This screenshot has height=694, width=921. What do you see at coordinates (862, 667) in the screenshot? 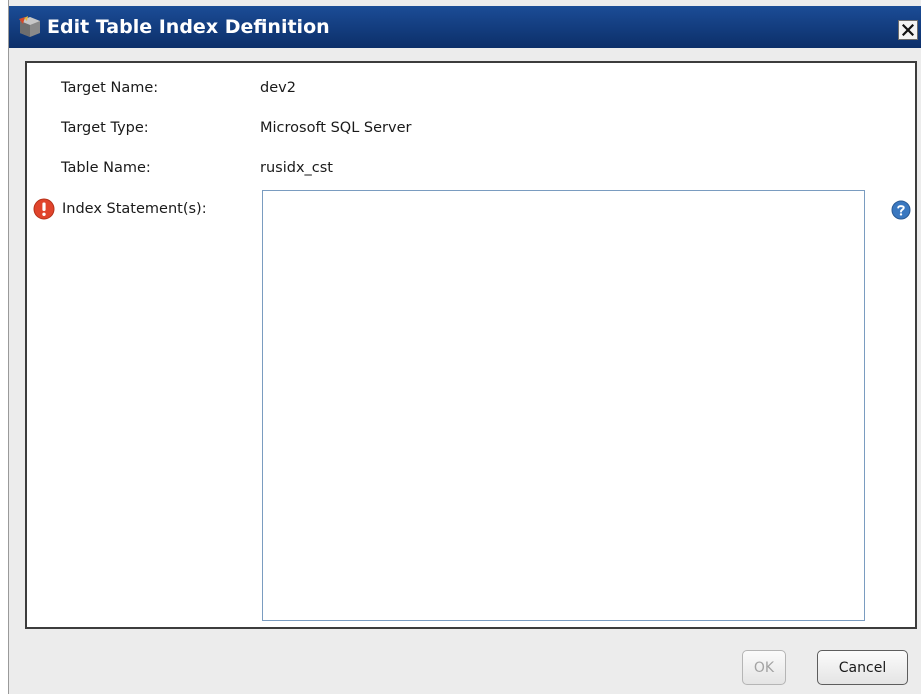
I see `cancel-button: Cancel` at bounding box center [862, 667].